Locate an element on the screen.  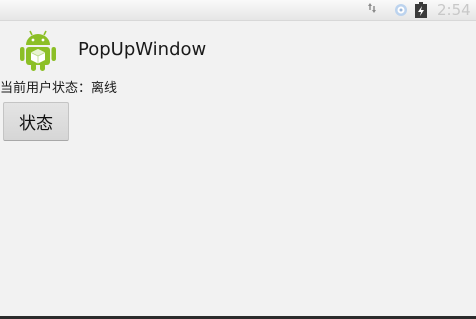
app-title: PopUpWindow is located at coordinates (142, 49).